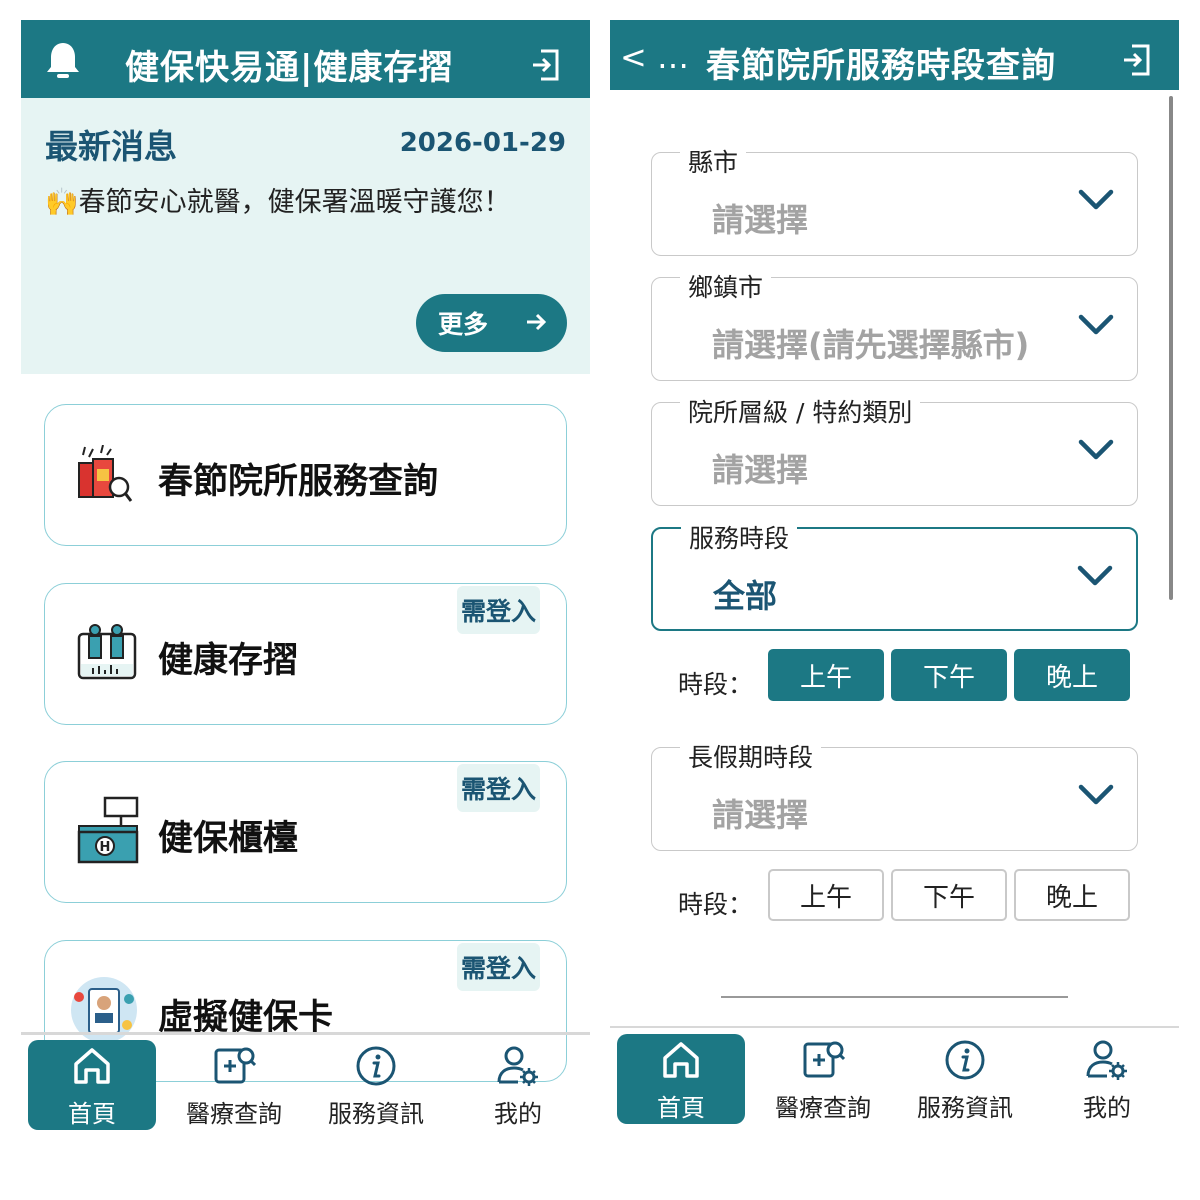 The image size is (1200, 1200). I want to click on card-label: 健保櫃檯, so click(228, 839).